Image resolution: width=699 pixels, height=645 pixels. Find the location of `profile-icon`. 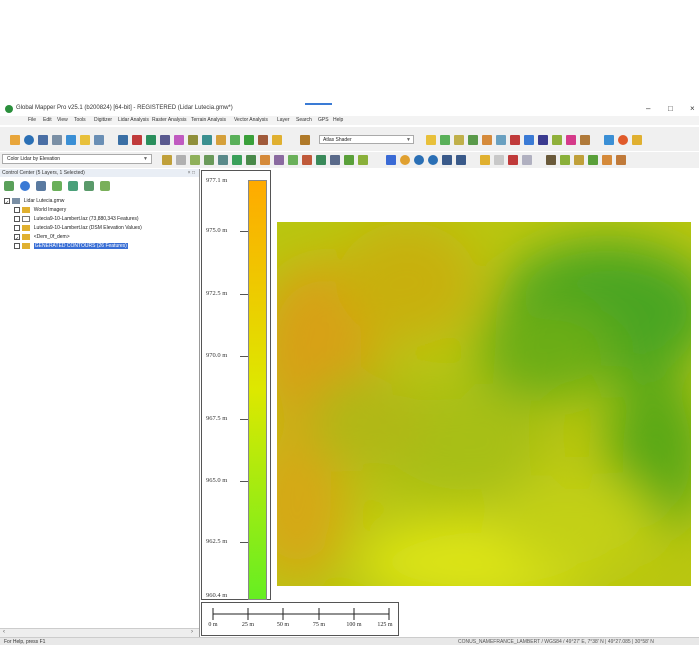

profile-icon is located at coordinates (193, 140).